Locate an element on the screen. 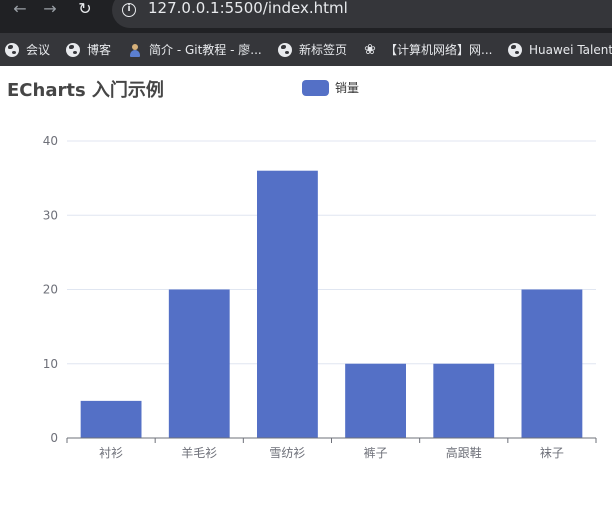 The width and height of the screenshot is (612, 521). y-tick-label: 20 is located at coordinates (50, 290).